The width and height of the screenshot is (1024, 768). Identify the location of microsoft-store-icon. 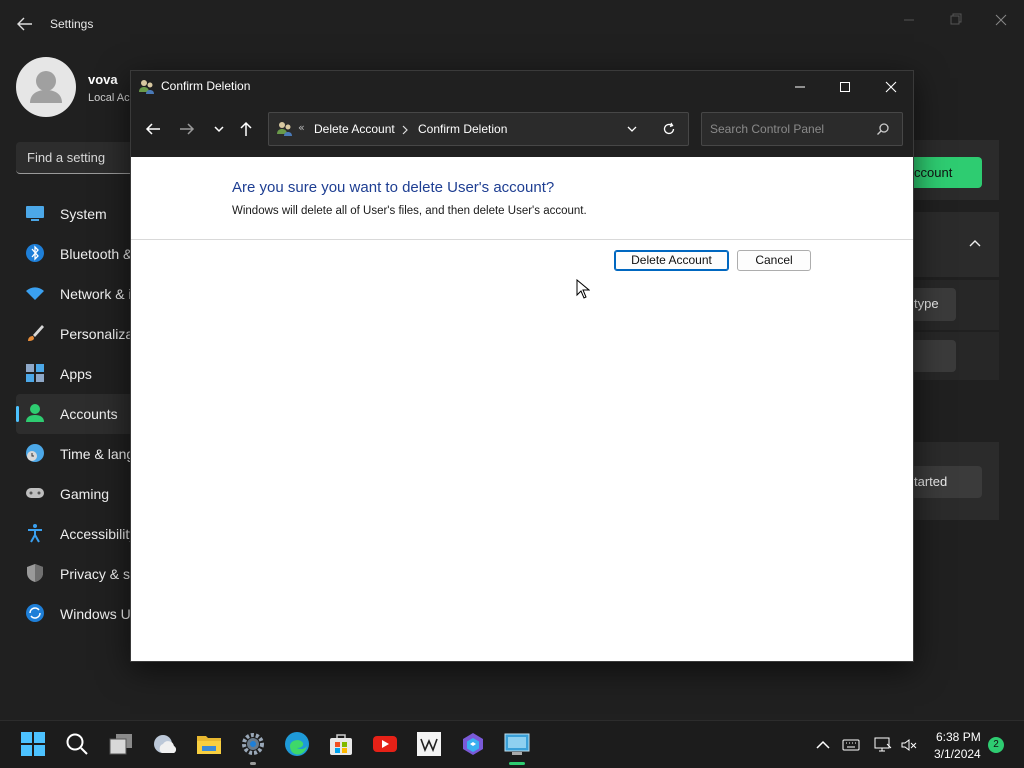
(341, 744).